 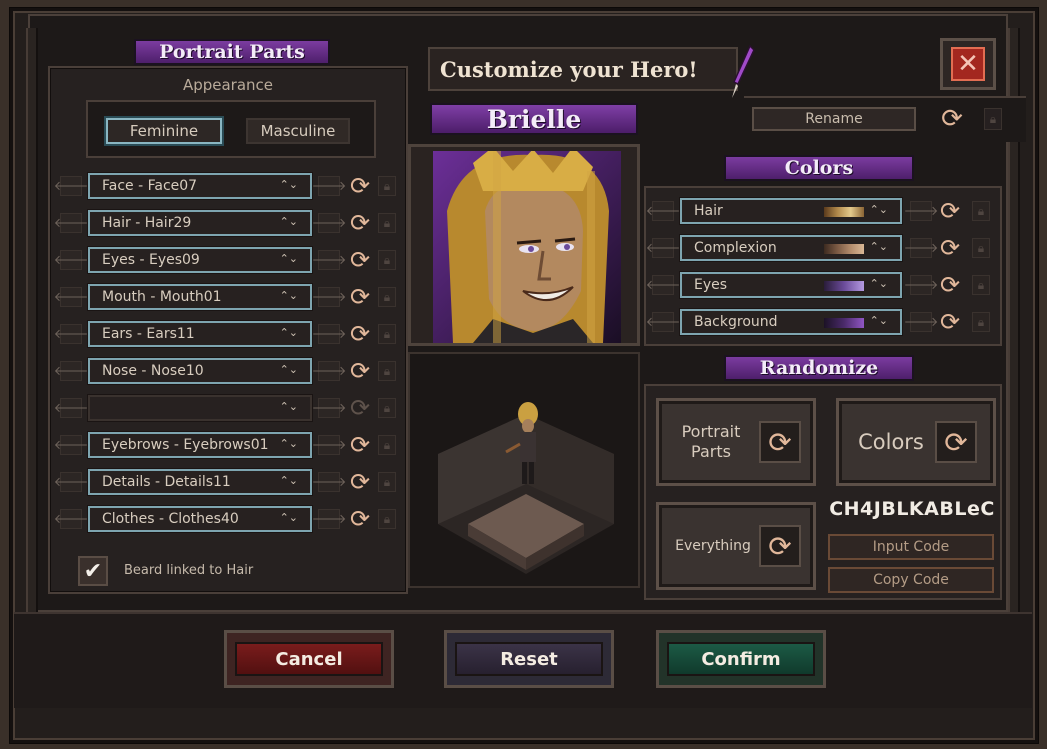 I want to click on part-select: Nose - Nose10 ⌃⌄, so click(x=200, y=371).